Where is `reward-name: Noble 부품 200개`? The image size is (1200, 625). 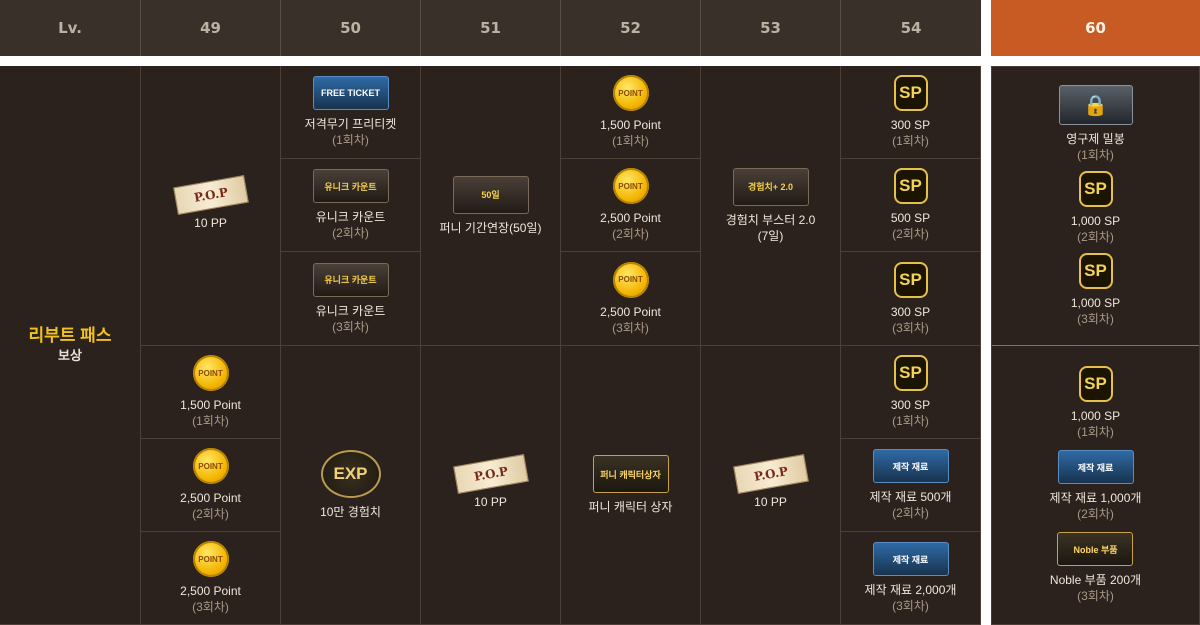
reward-name: Noble 부품 200개 is located at coordinates (1095, 580).